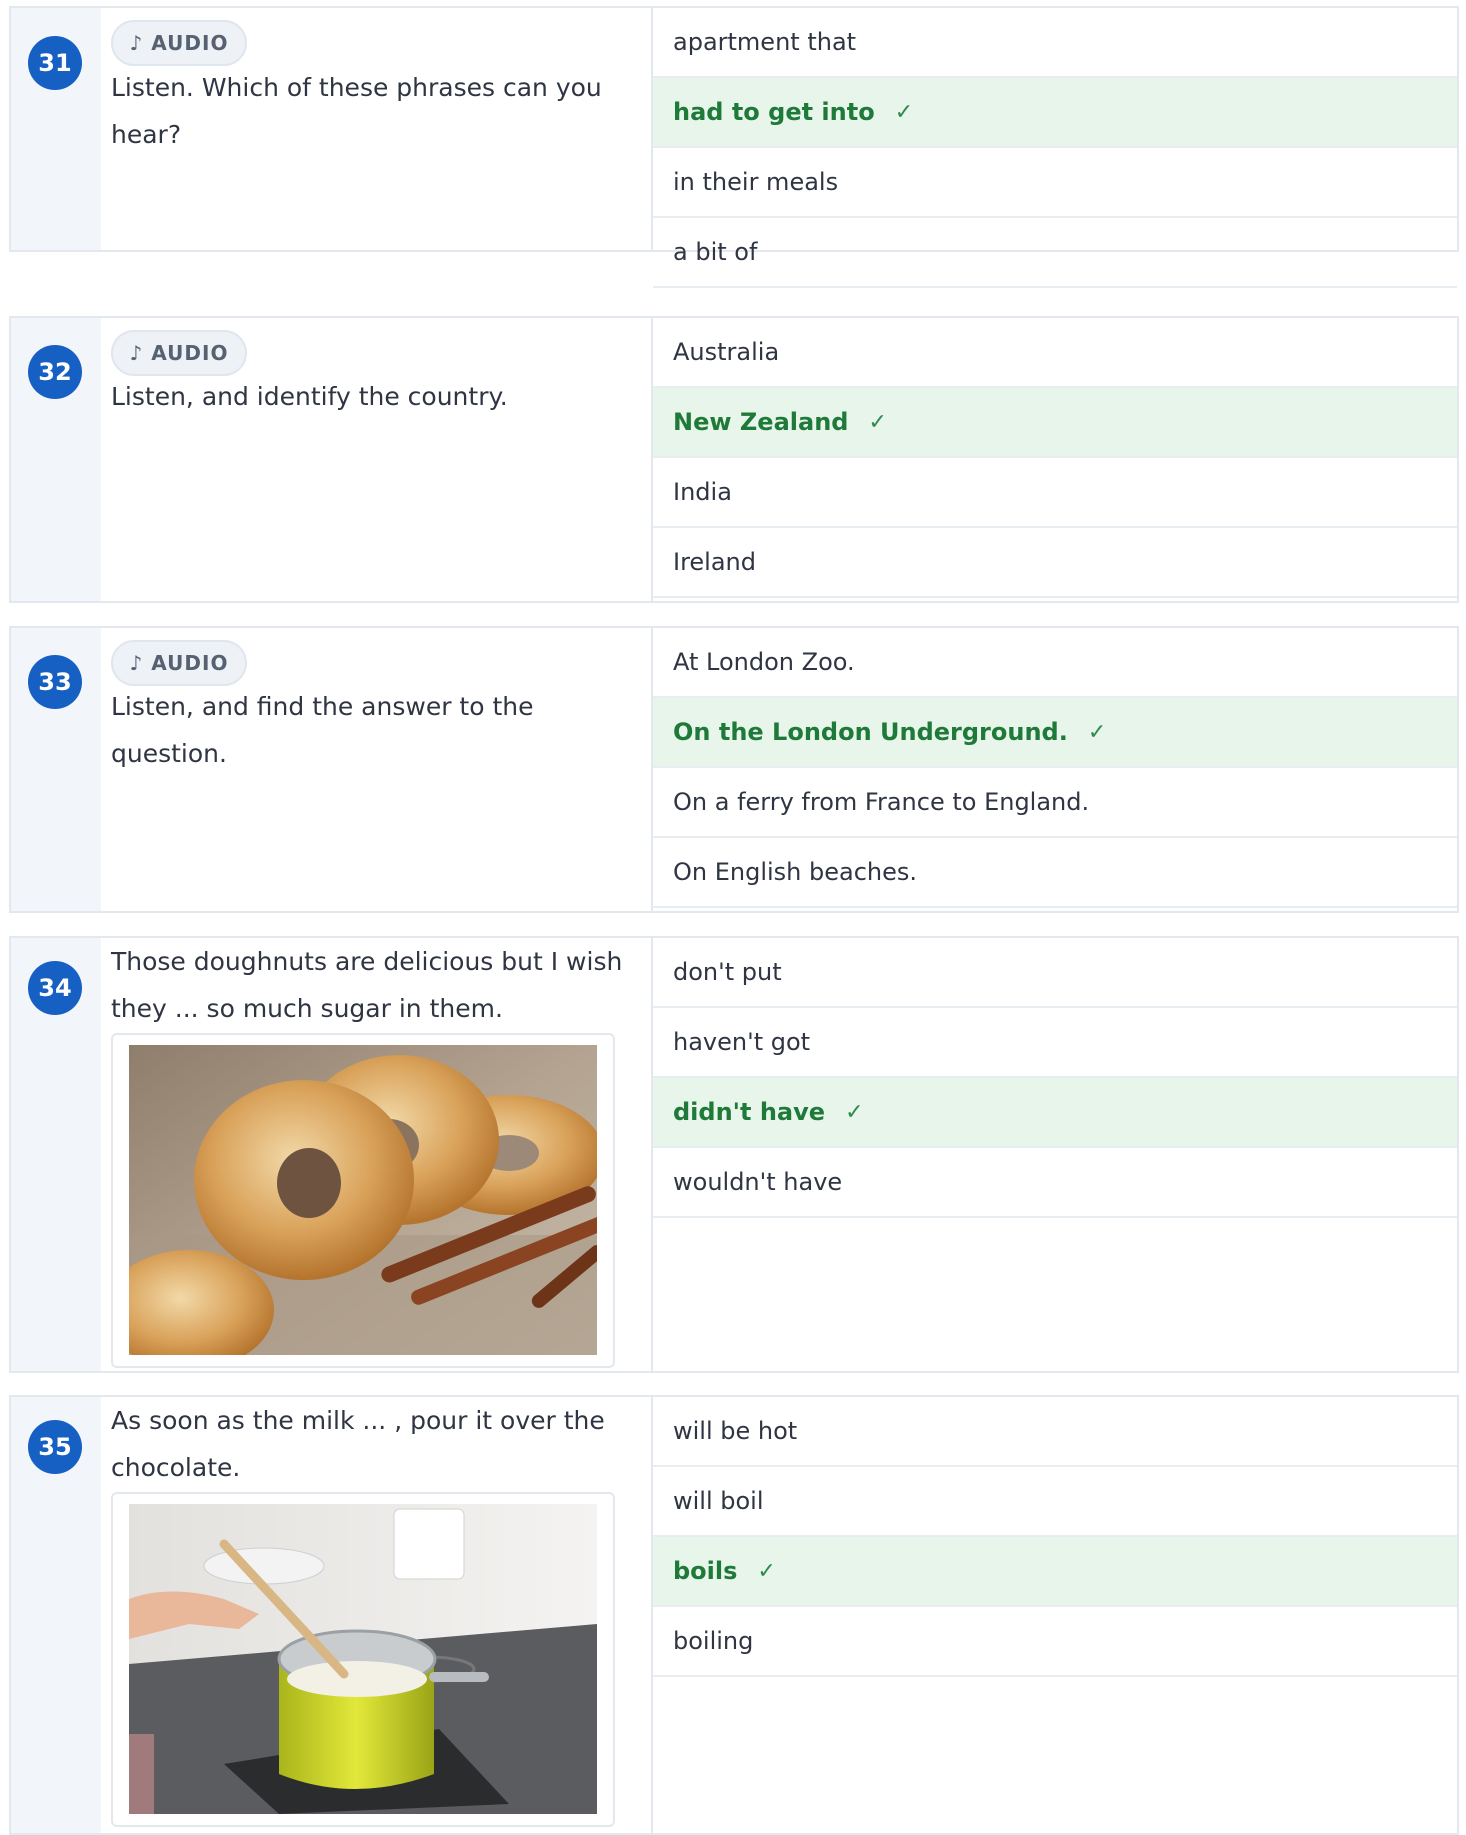  Describe the element at coordinates (774, 112) in the screenshot. I see `answer-option-label: had to get into` at that location.